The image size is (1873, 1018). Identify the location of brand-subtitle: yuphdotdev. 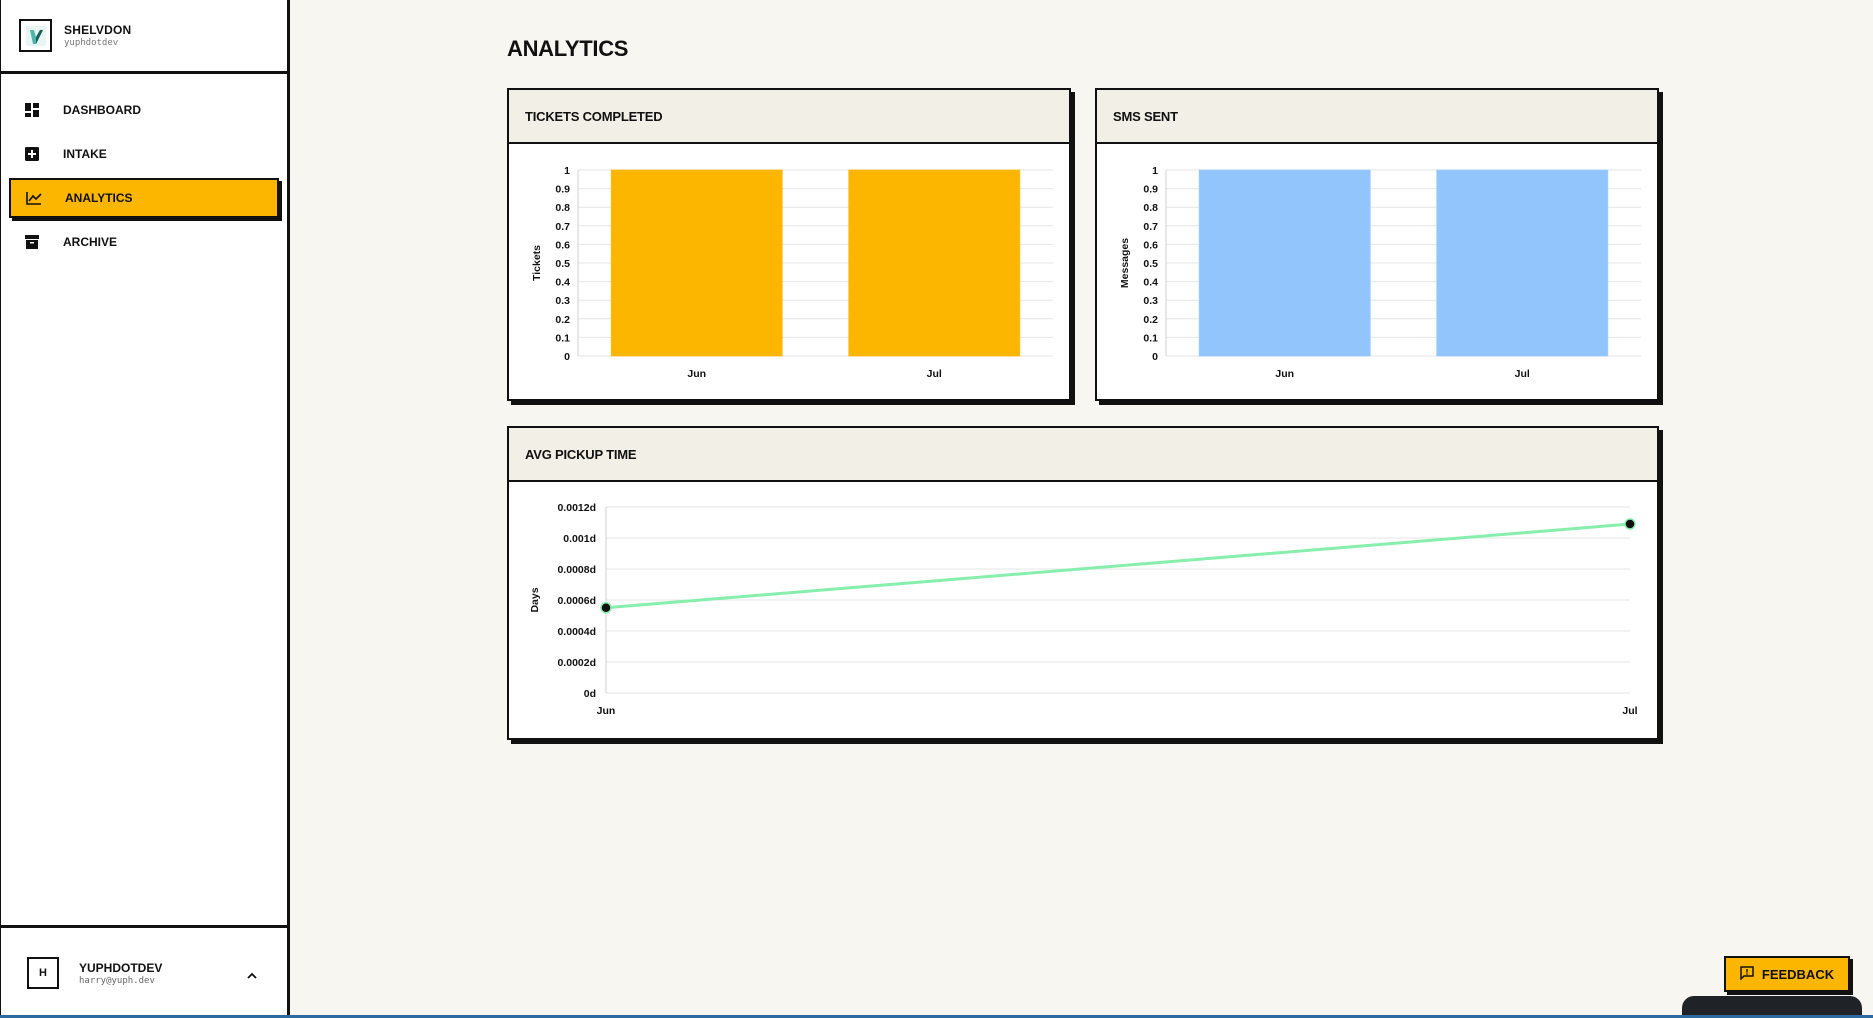
(91, 43).